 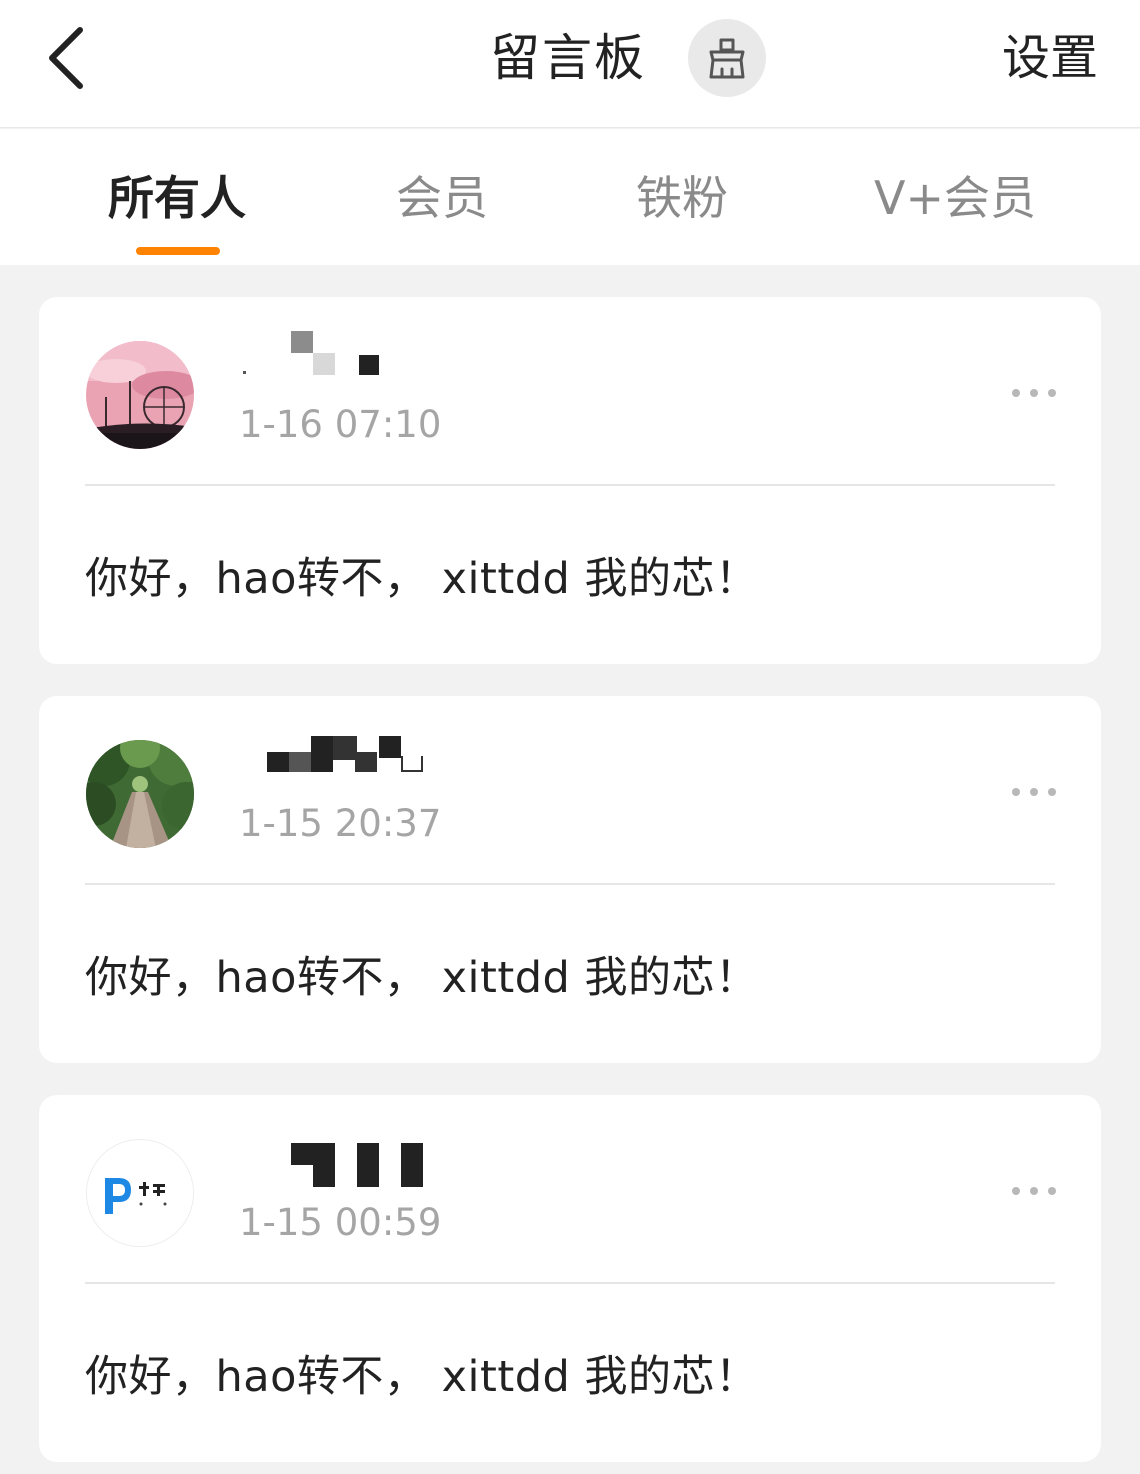 What do you see at coordinates (340, 1222) in the screenshot?
I see `message-time: 1-15 00:59` at bounding box center [340, 1222].